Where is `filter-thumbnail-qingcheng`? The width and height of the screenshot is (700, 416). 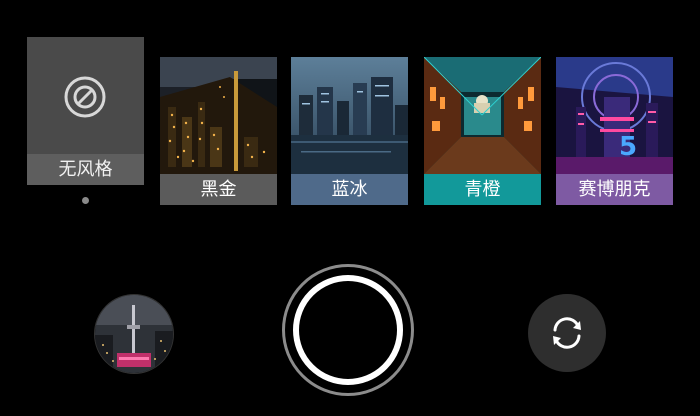
filter-thumbnail-qingcheng is located at coordinates (482, 115).